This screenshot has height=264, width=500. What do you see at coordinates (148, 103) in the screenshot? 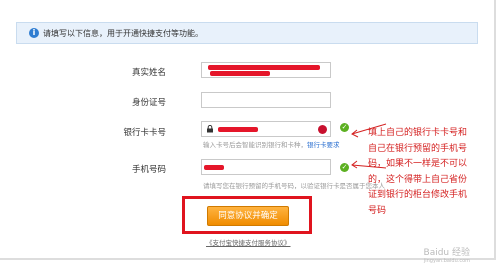
I see `id-number-label: 身份证号` at bounding box center [148, 103].